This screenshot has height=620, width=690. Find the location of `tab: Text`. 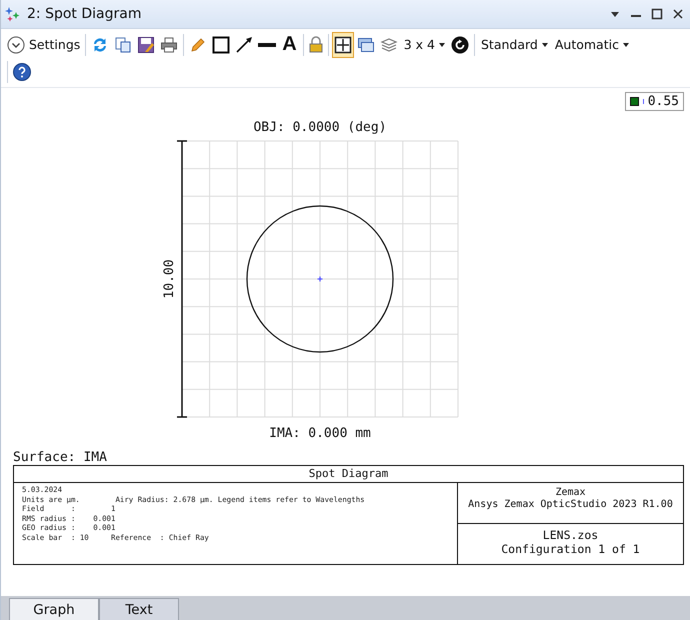

tab: Text is located at coordinates (139, 609).